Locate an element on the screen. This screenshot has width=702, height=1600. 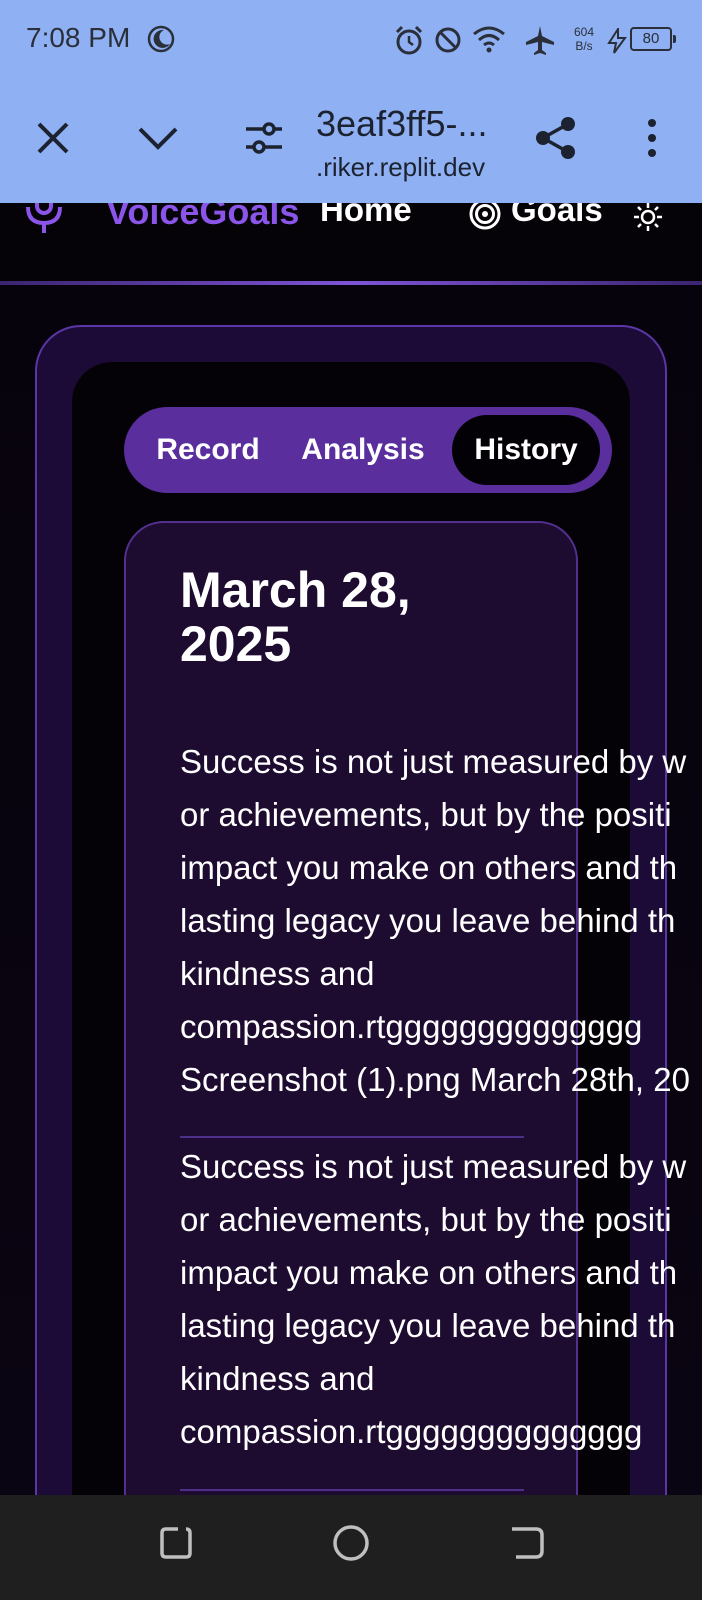
network-speed-unit: B/s is located at coordinates (584, 46).